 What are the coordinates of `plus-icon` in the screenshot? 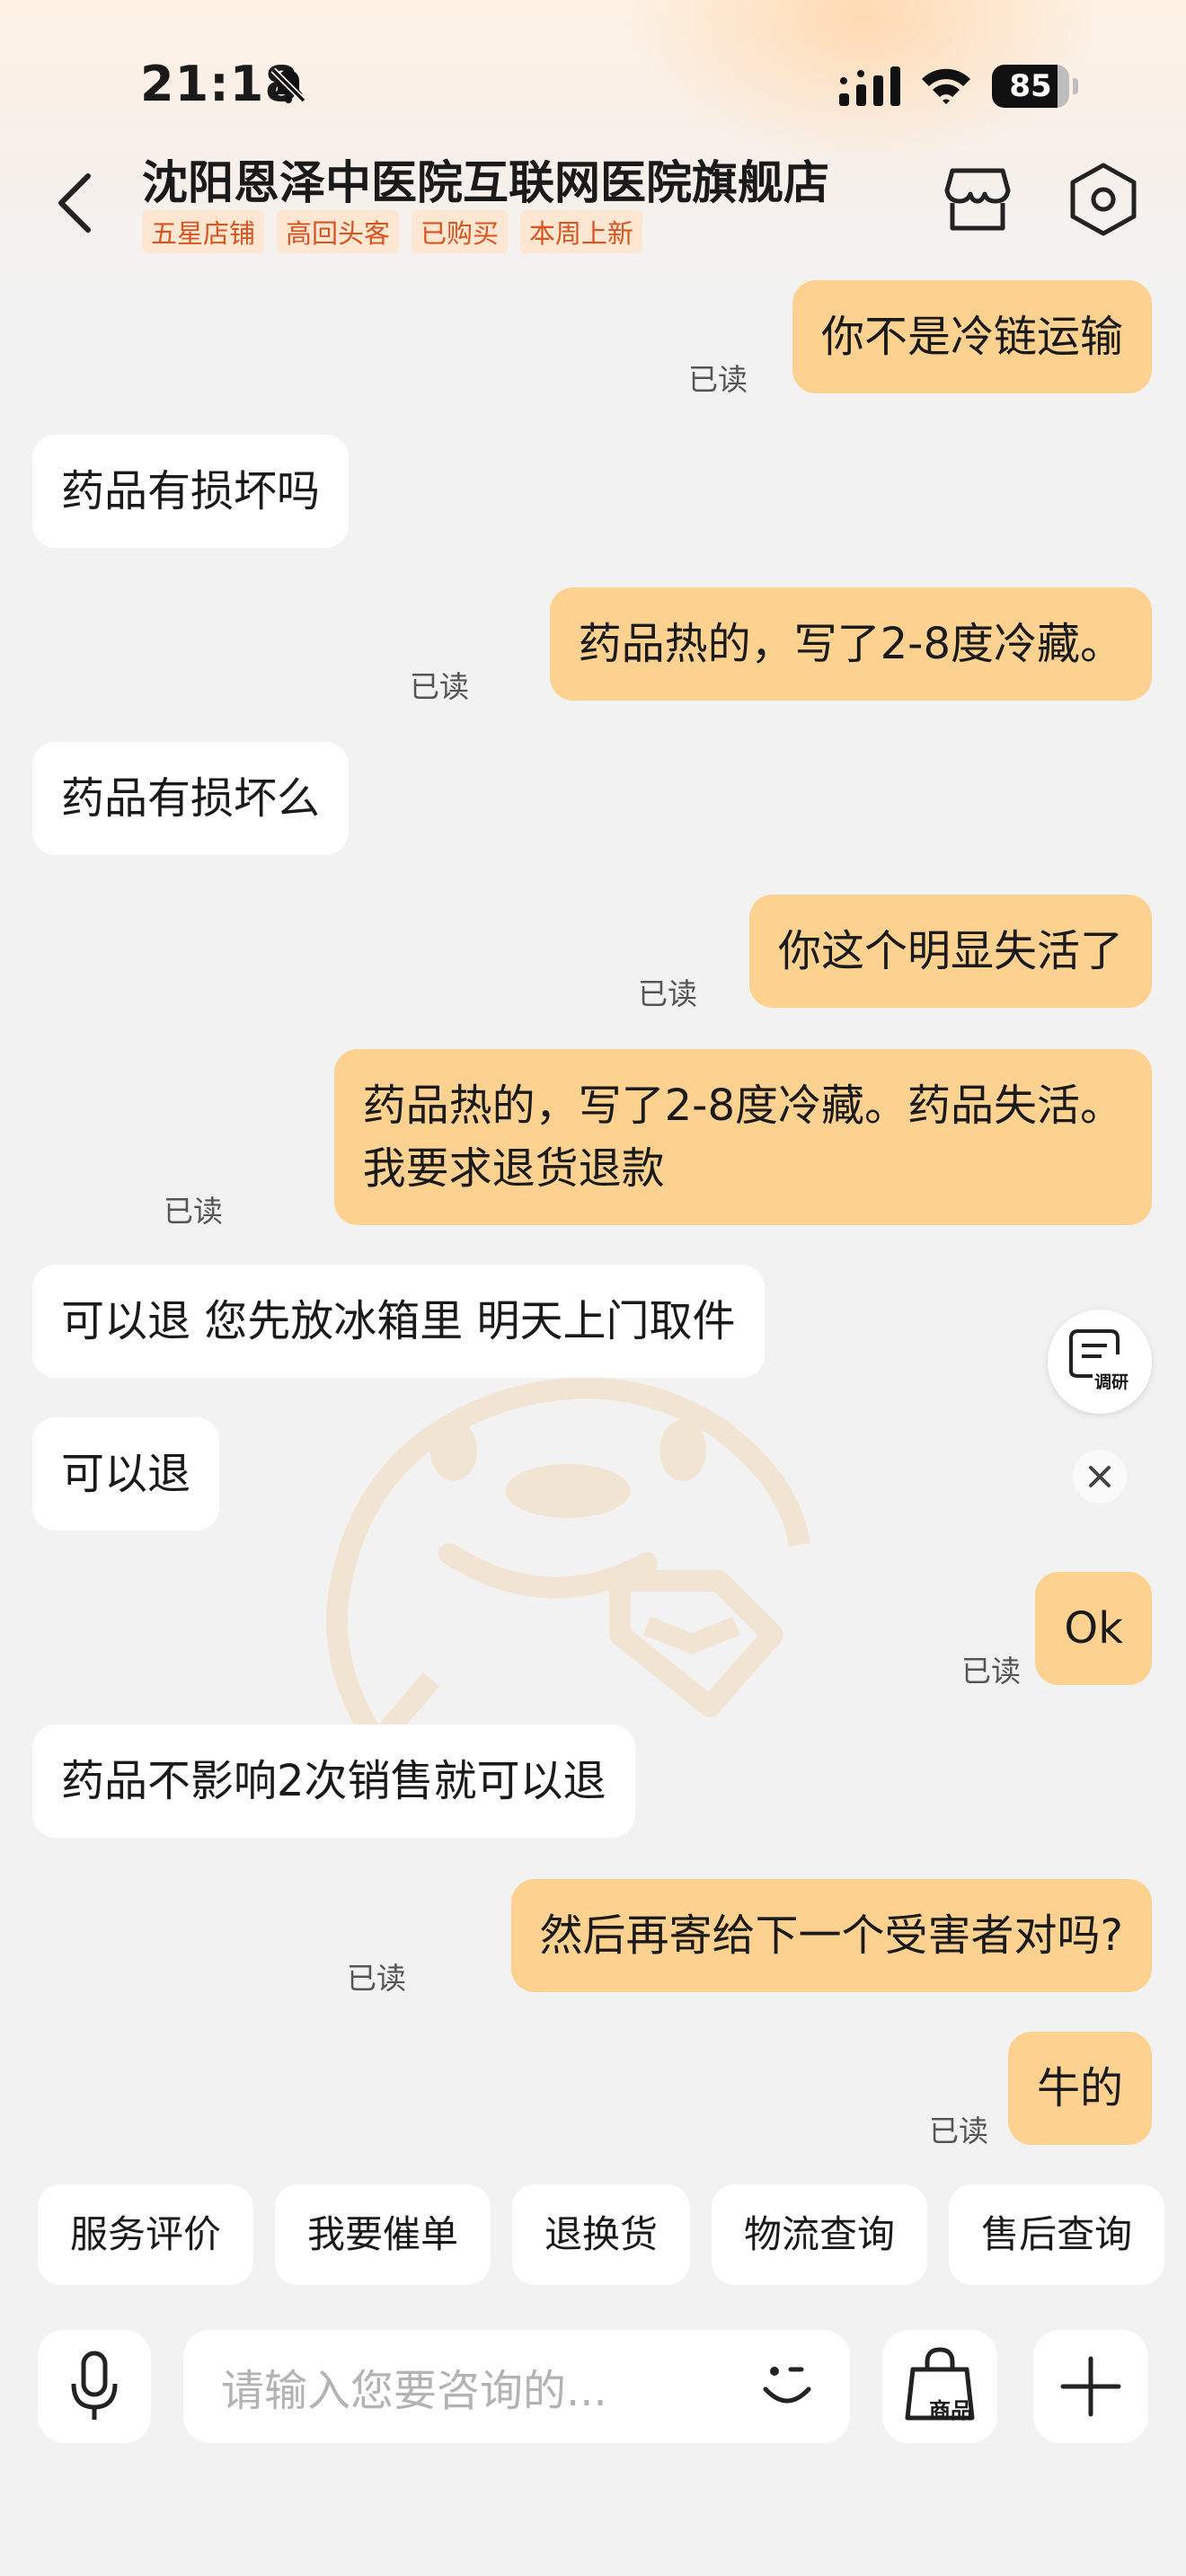 It's located at (1090, 2386).